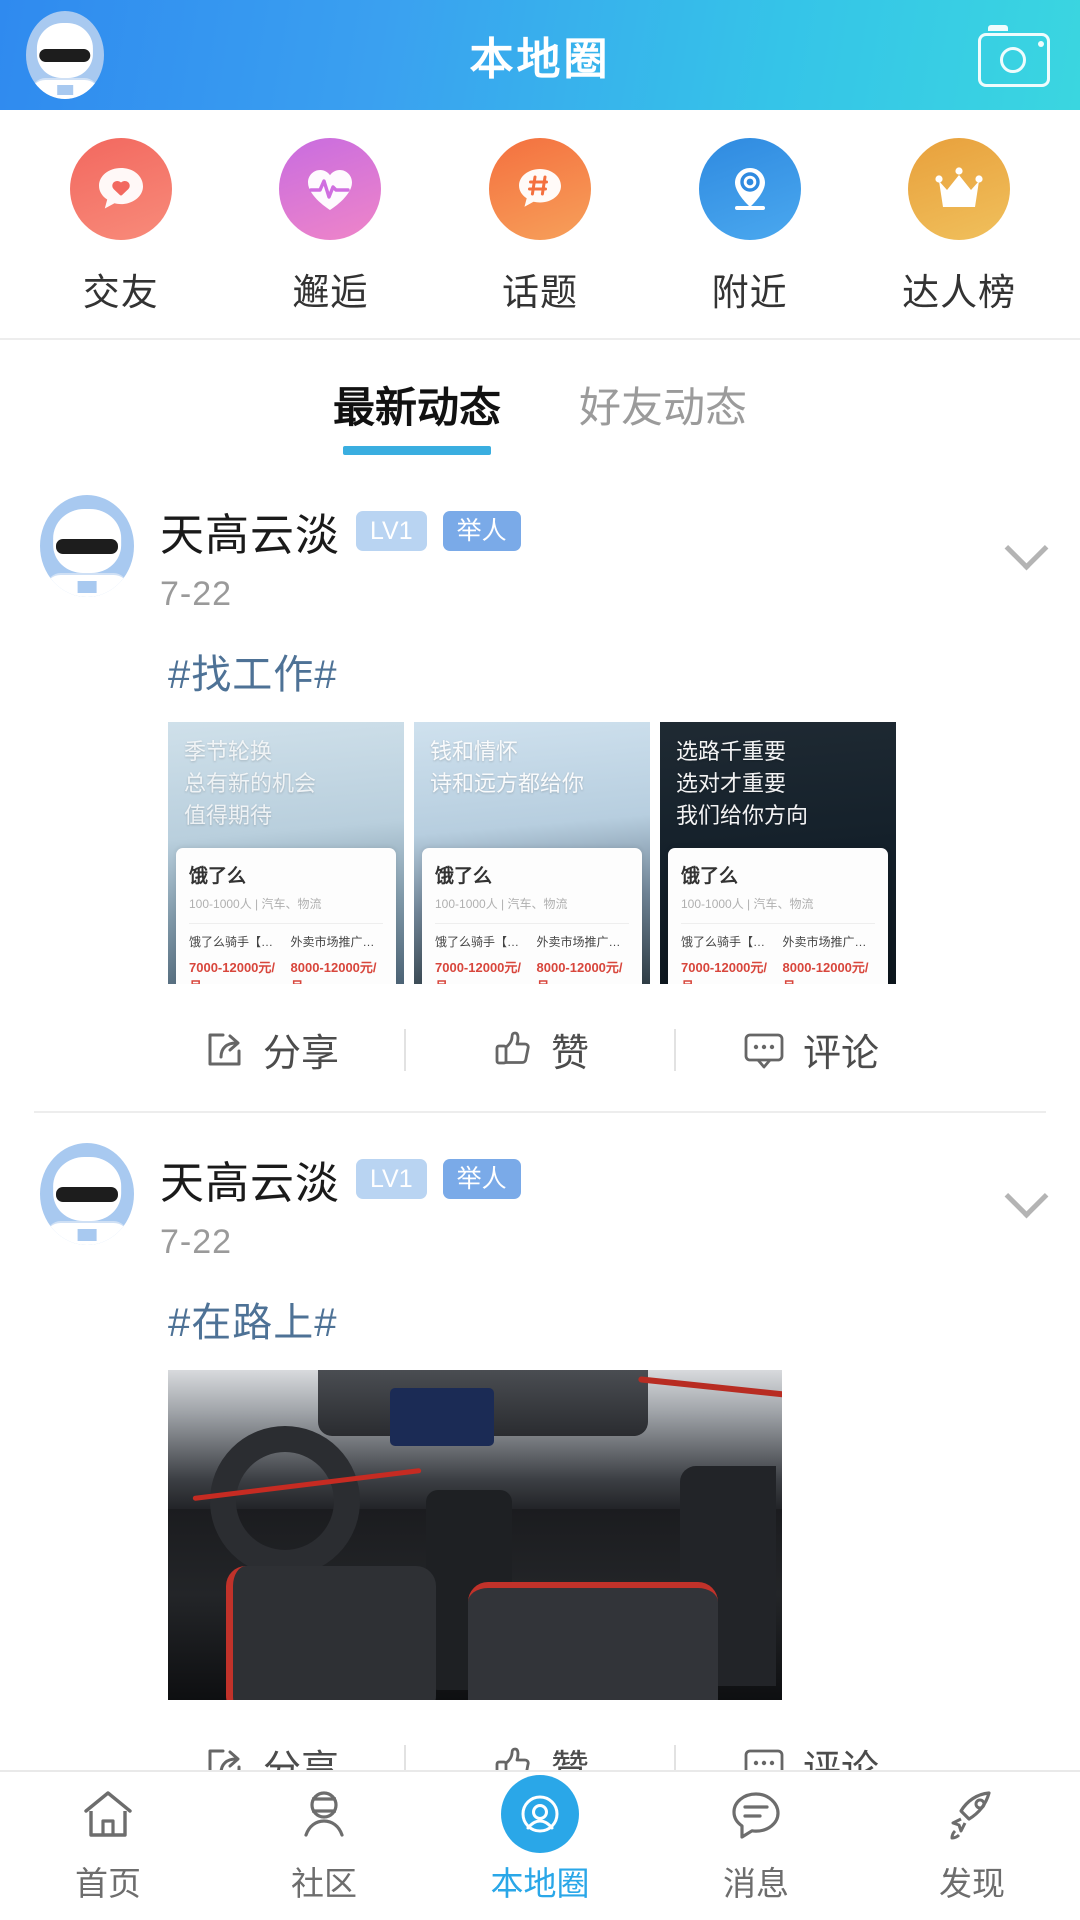  I want to click on comment-icon, so click(764, 1050).